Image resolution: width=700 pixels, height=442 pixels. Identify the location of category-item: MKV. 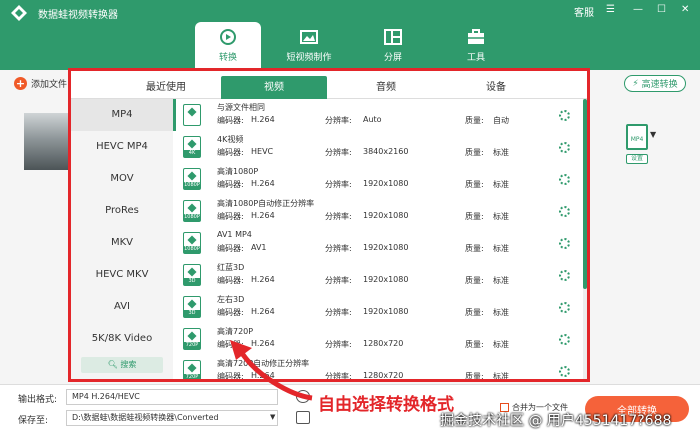
(122, 243).